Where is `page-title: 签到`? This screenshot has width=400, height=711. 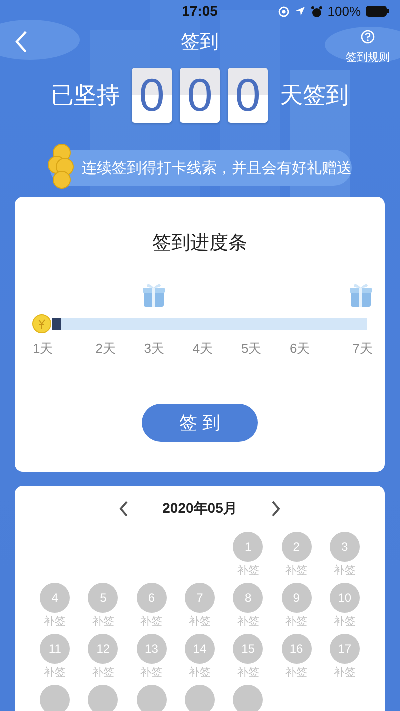
page-title: 签到 is located at coordinates (200, 43).